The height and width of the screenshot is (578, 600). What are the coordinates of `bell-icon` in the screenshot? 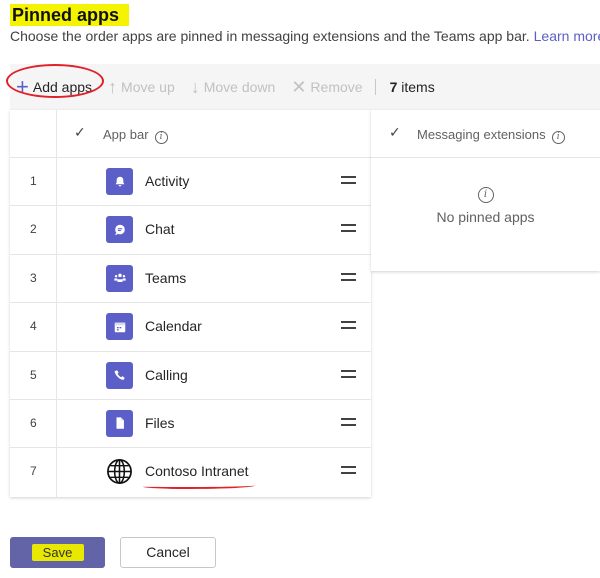 It's located at (119, 181).